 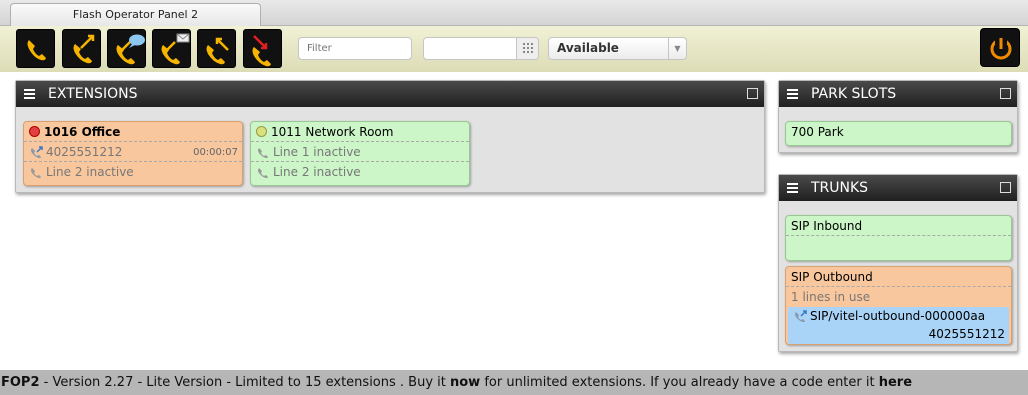 I want to click on trunk-status: 1 lines in use, so click(x=831, y=297).